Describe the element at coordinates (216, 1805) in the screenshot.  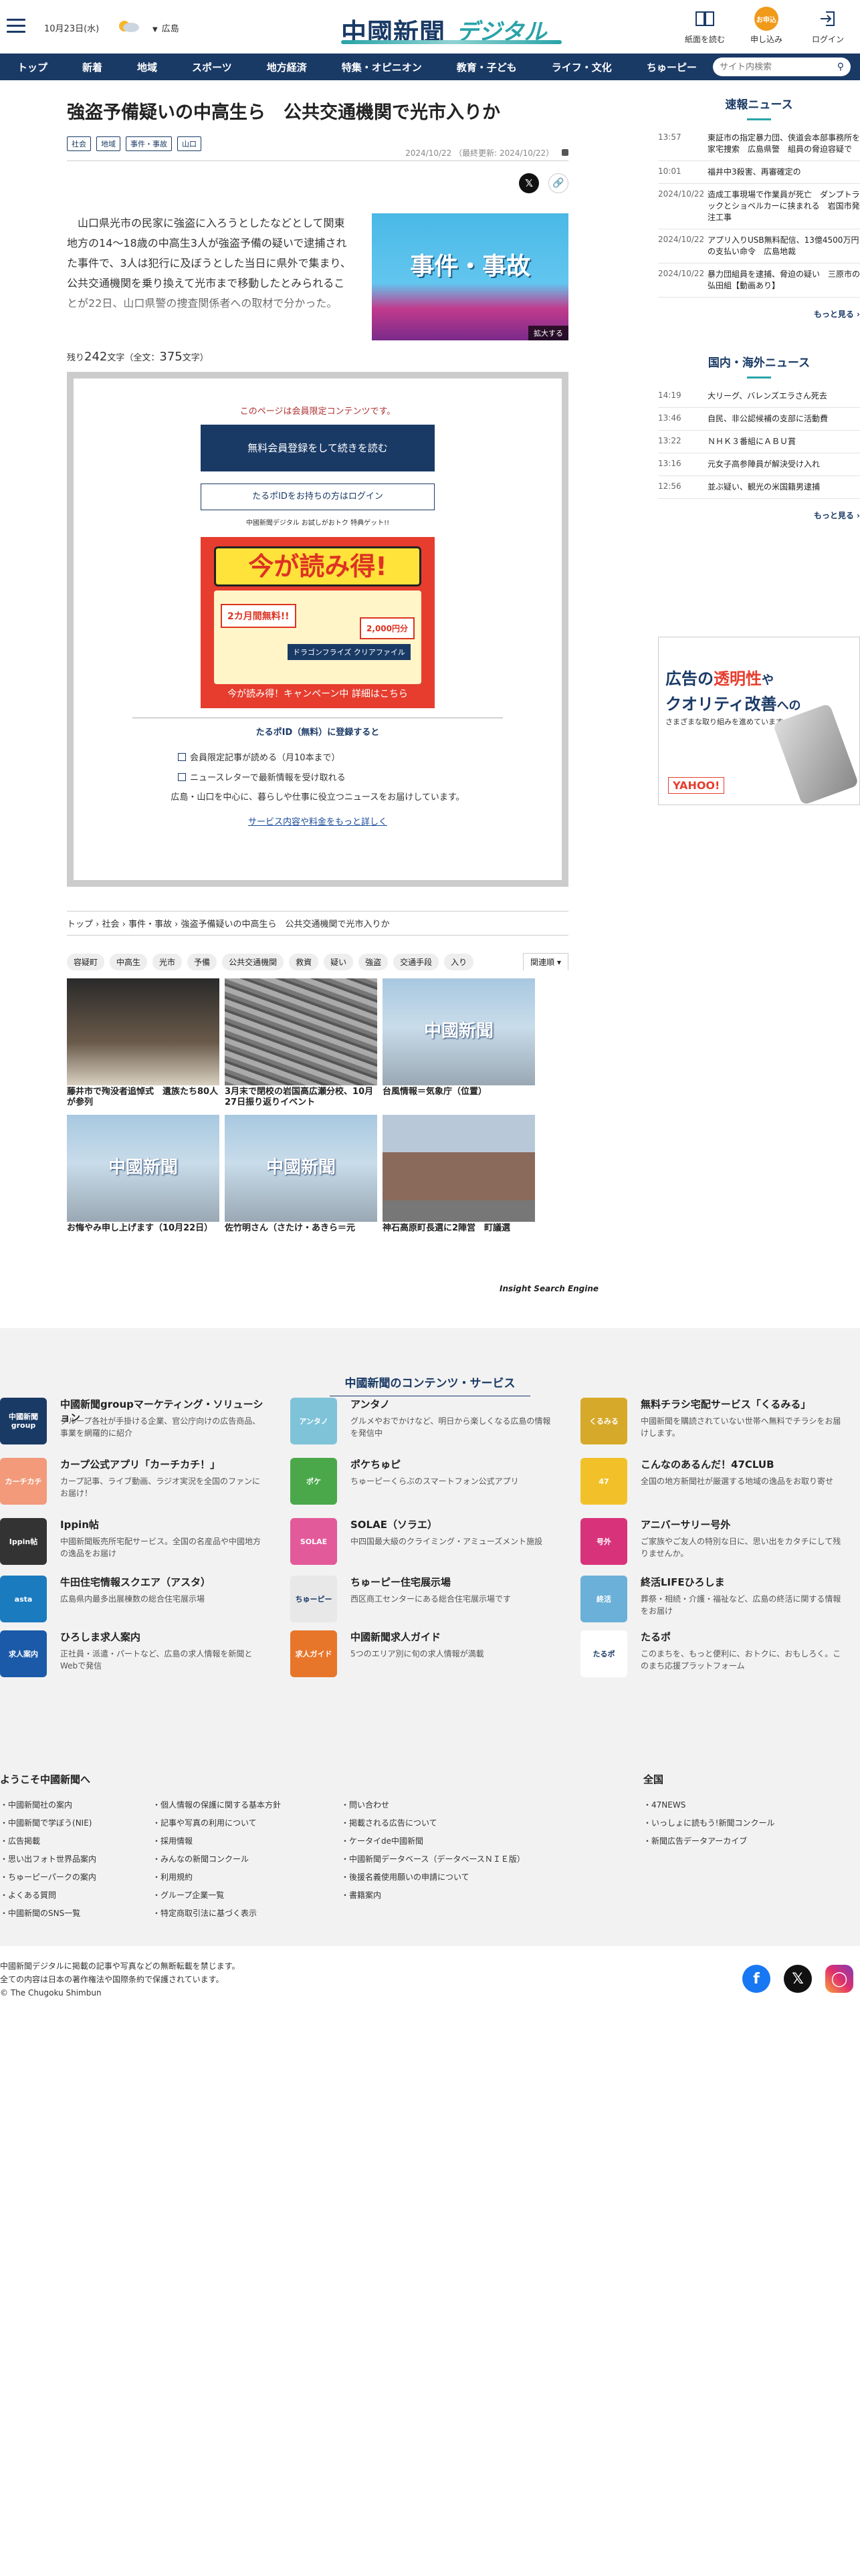
I see `footer-link: 個人情報の保護に関する基本方針` at that location.